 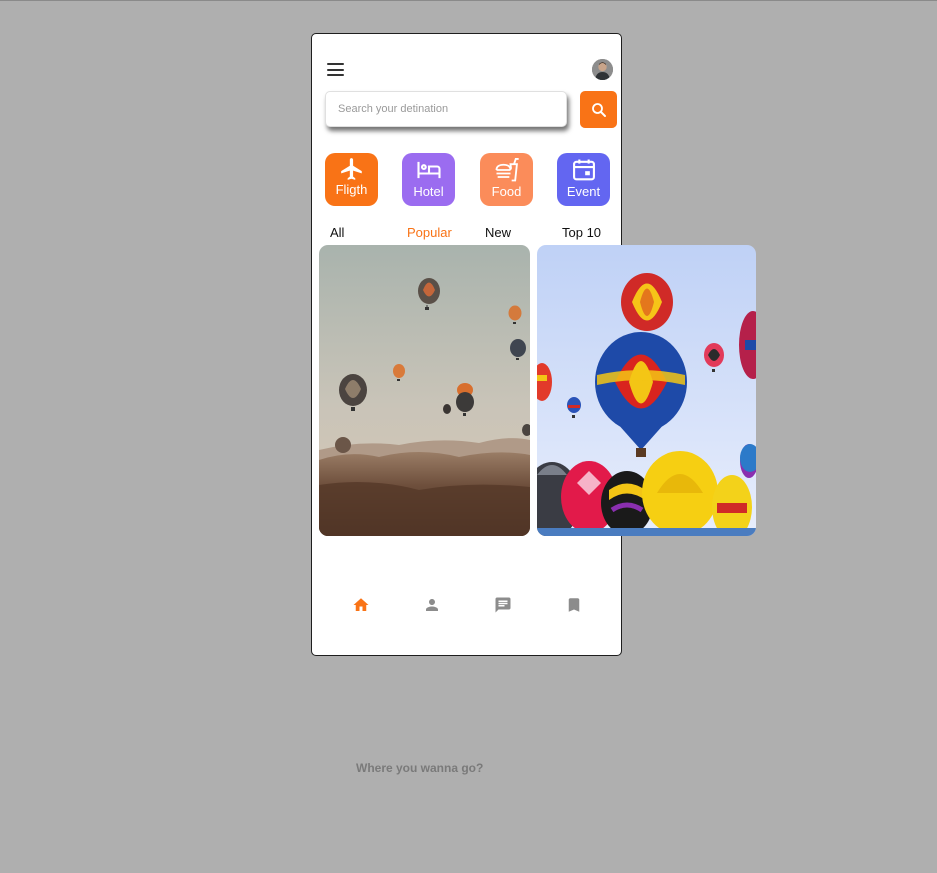 I want to click on tab-top-10: Top 10, so click(x=581, y=232).